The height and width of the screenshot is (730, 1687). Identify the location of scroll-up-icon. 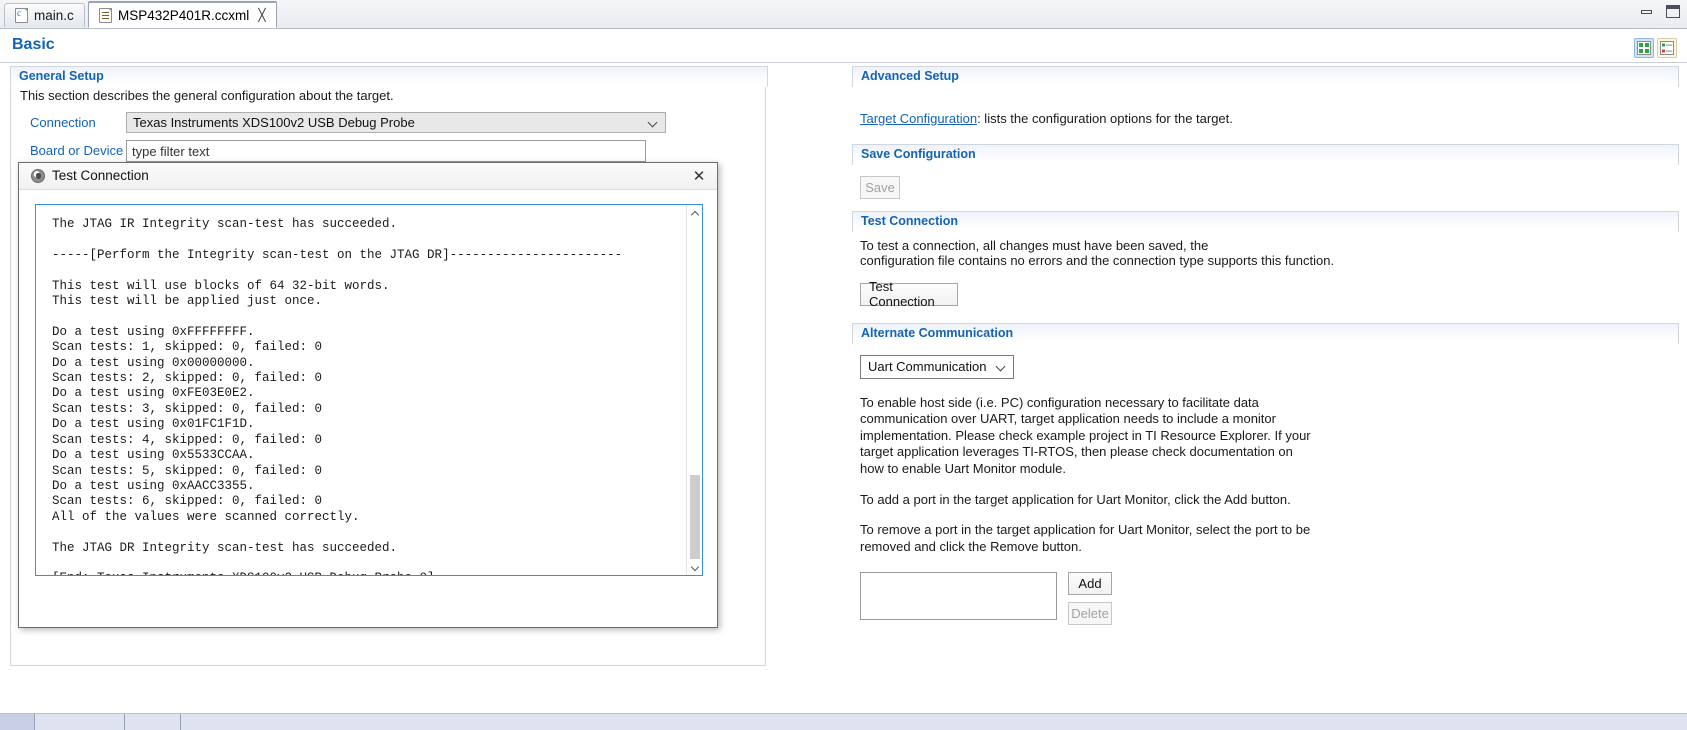
(694, 213).